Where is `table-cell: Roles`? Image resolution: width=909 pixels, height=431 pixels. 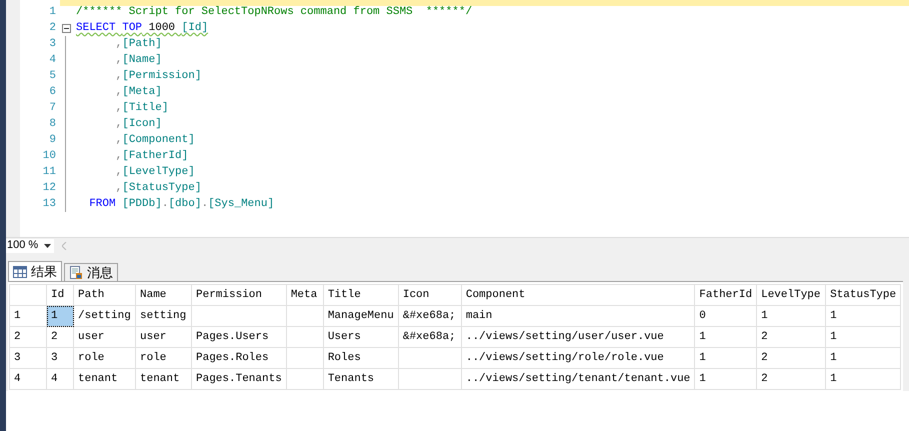
table-cell: Roles is located at coordinates (360, 358).